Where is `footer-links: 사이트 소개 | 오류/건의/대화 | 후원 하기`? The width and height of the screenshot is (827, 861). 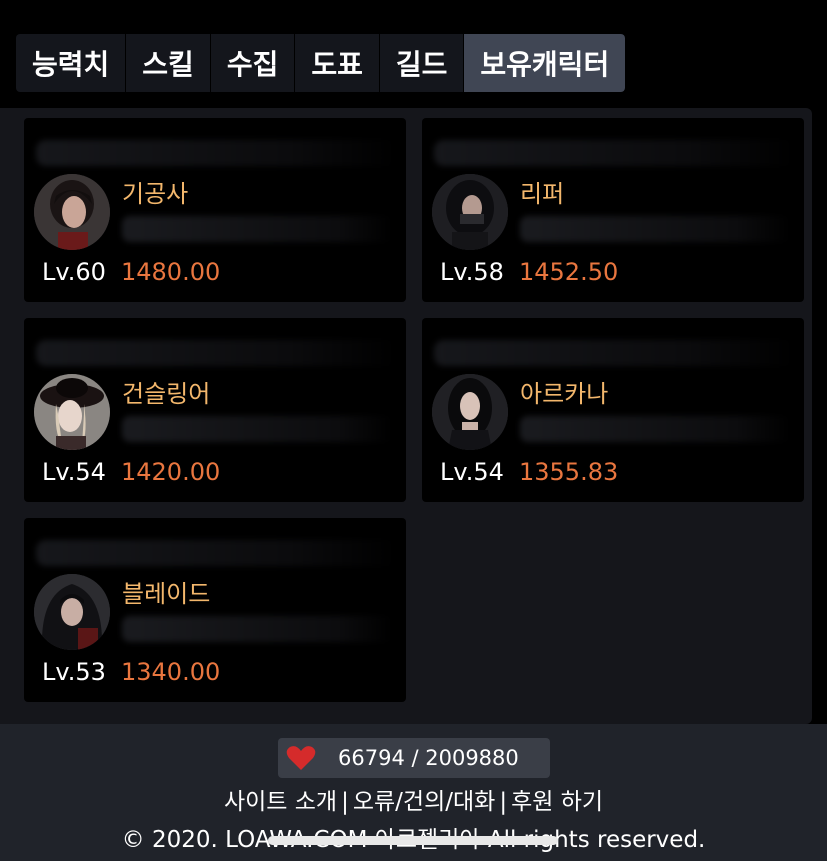
footer-links: 사이트 소개 | 오류/건의/대화 | 후원 하기 is located at coordinates (413, 799).